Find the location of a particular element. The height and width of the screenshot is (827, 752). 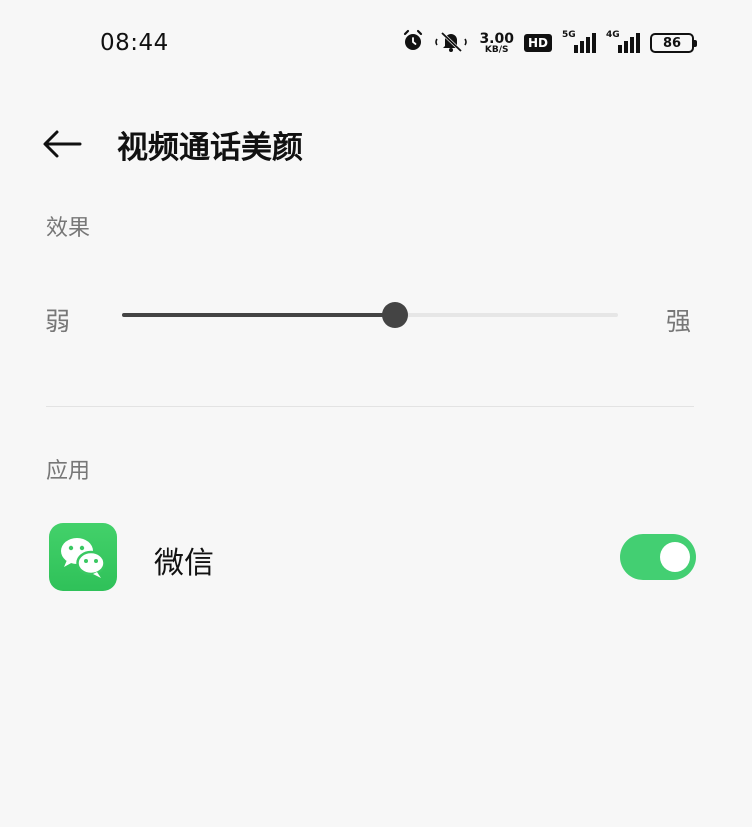

battery-level: 86 is located at coordinates (672, 43).